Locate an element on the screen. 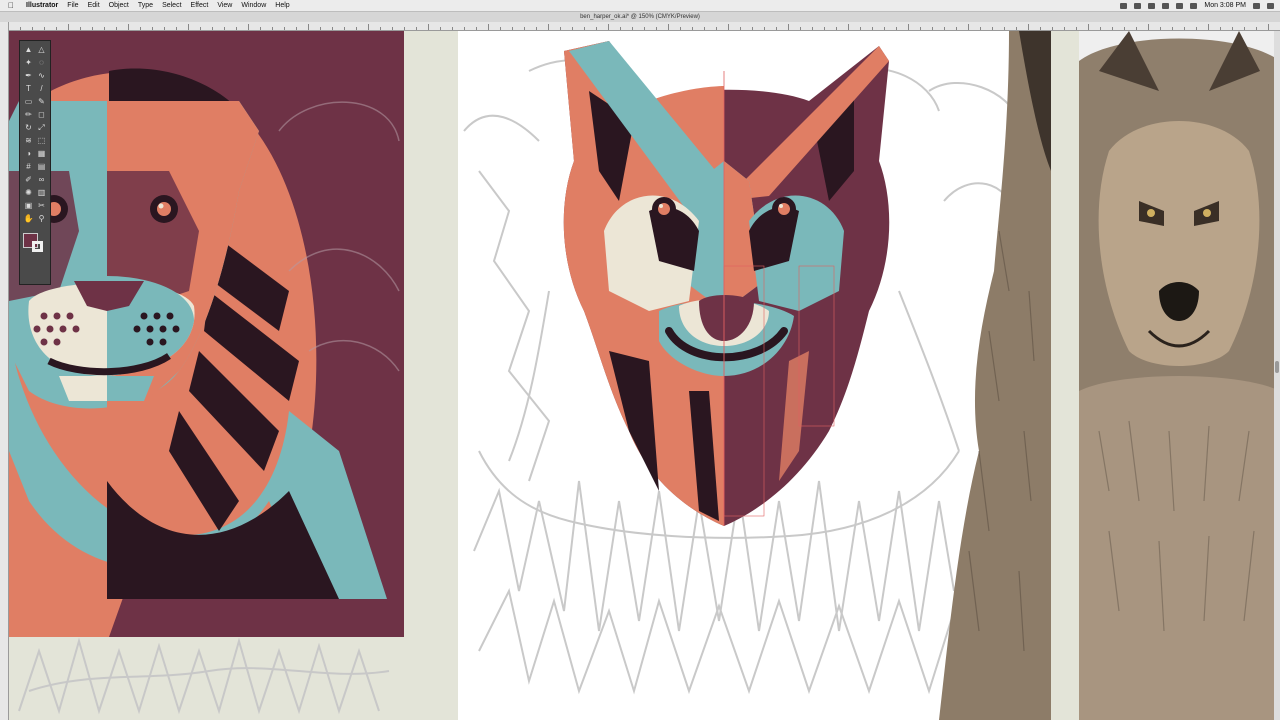 This screenshot has height=720, width=1280. menu-window: Window is located at coordinates (253, 5).